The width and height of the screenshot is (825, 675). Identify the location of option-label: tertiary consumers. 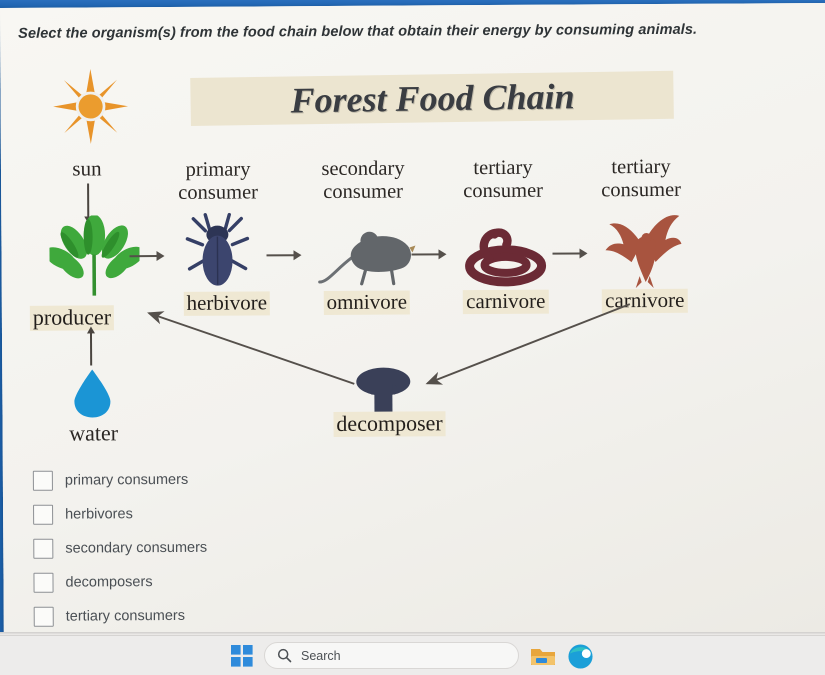
(125, 616).